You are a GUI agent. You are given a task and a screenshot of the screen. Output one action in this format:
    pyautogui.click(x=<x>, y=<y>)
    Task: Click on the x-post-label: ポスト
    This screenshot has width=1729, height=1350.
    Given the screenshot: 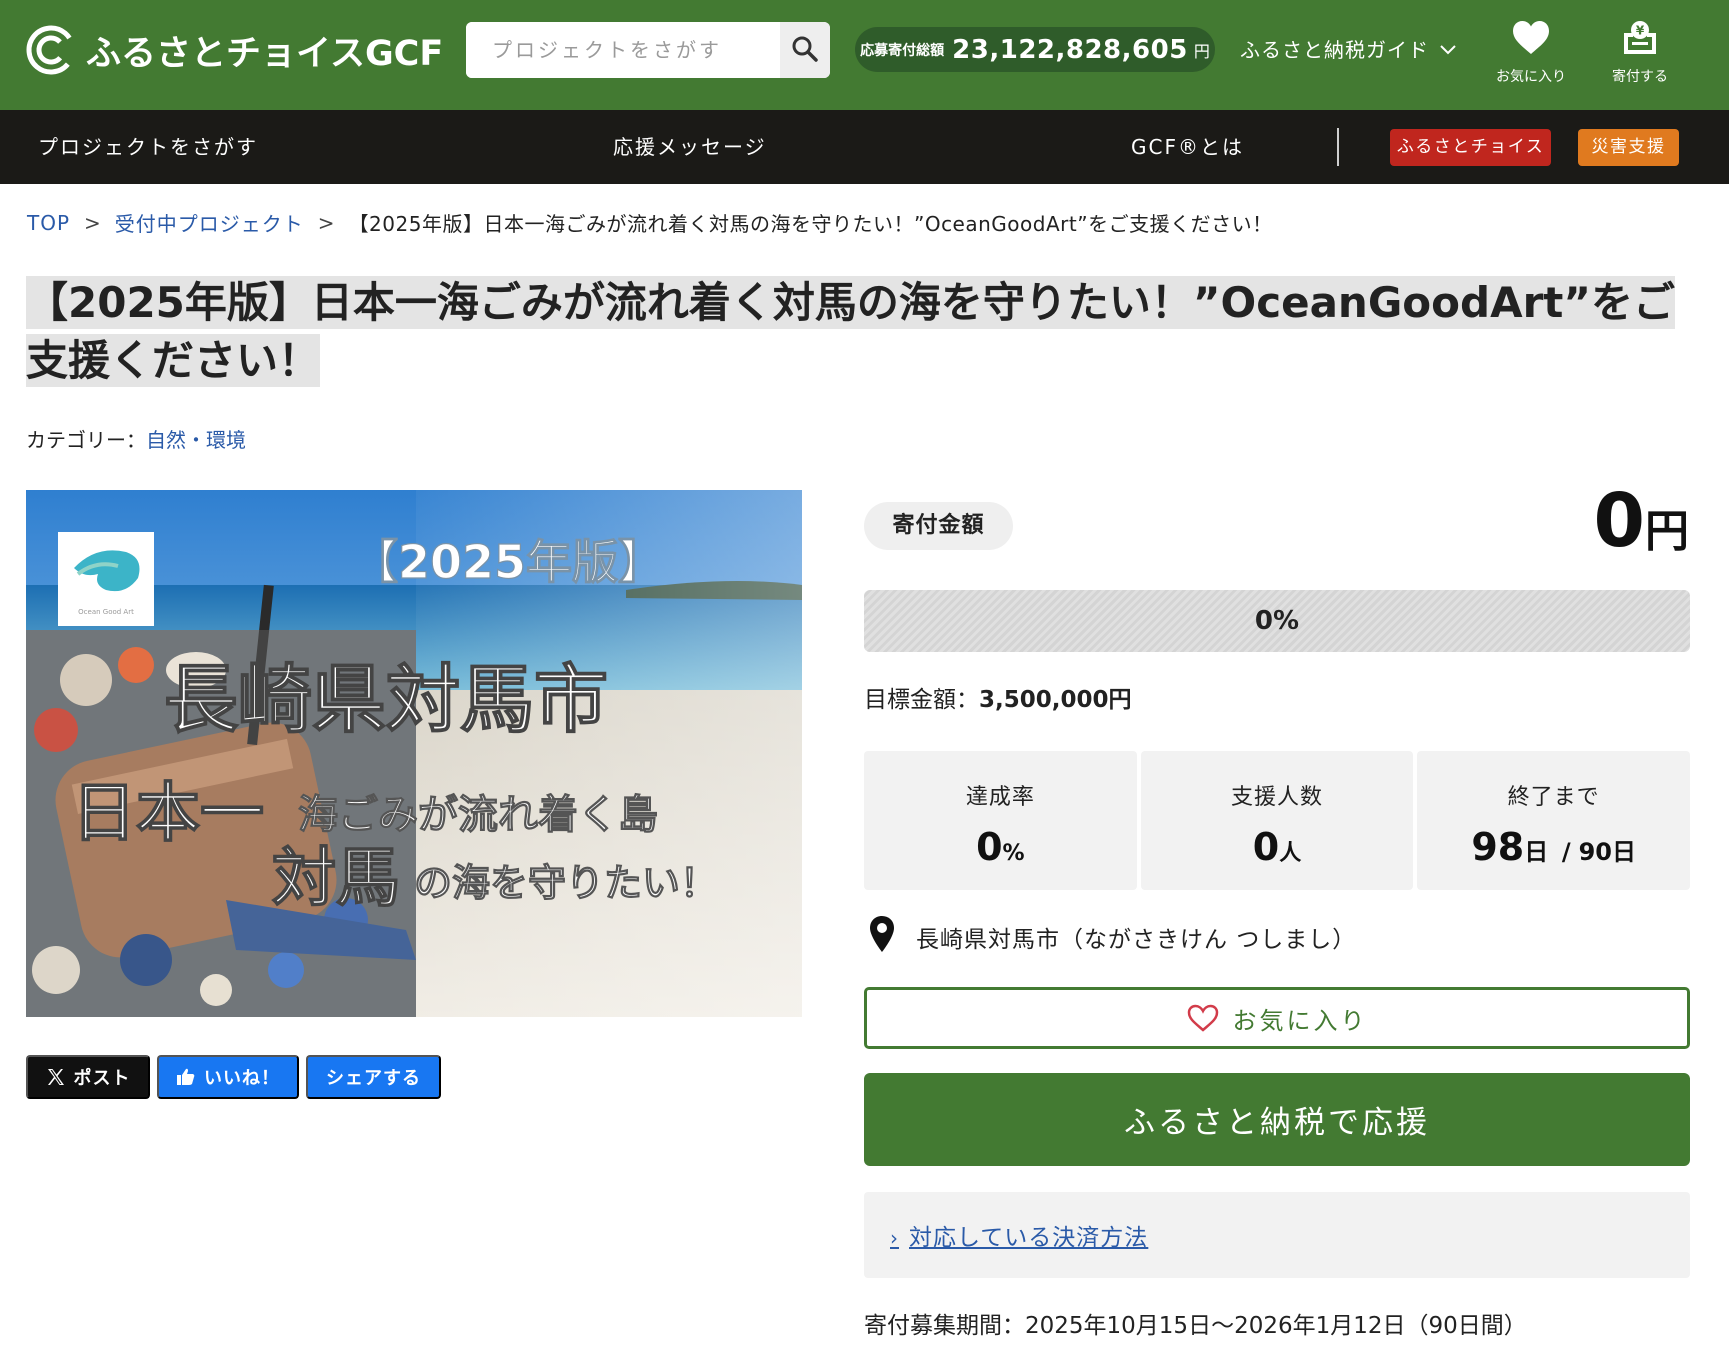 What is the action you would take?
    pyautogui.click(x=102, y=1078)
    